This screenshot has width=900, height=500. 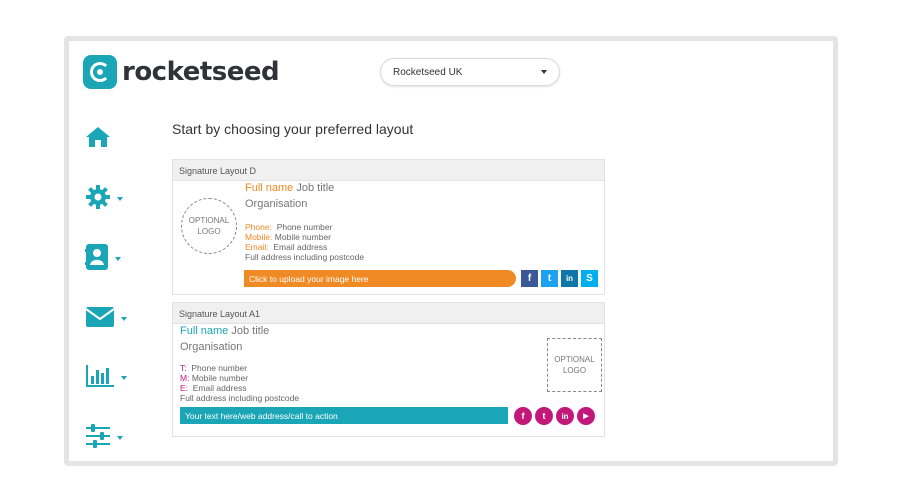 I want to click on youtube-icon: ▶, so click(x=586, y=416).